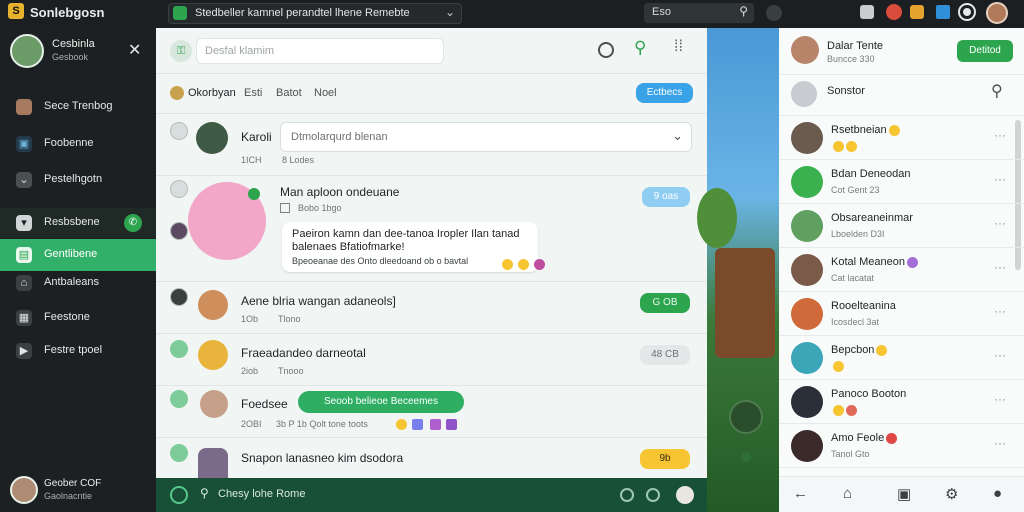 The height and width of the screenshot is (512, 1024). I want to click on contact-sub: Cat lacatat, so click(853, 278).